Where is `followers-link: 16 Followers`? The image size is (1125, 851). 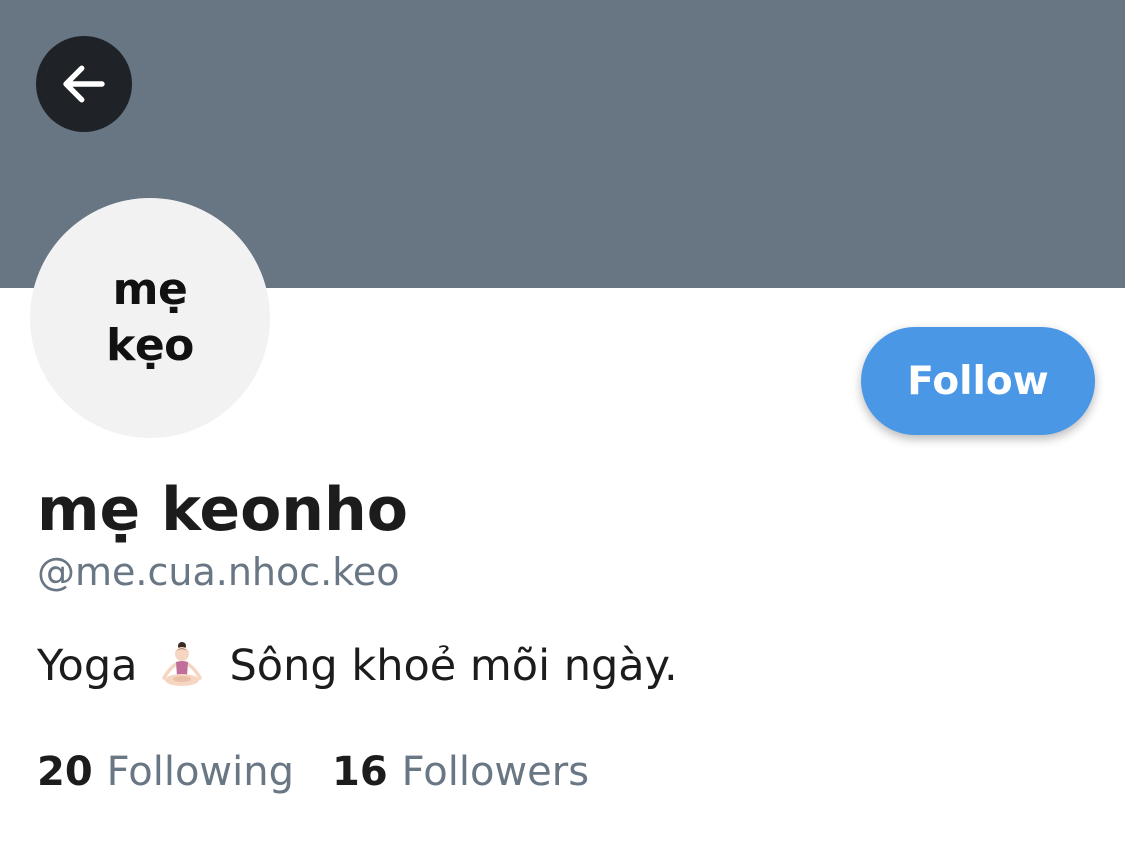
followers-link: 16 Followers is located at coordinates (460, 772).